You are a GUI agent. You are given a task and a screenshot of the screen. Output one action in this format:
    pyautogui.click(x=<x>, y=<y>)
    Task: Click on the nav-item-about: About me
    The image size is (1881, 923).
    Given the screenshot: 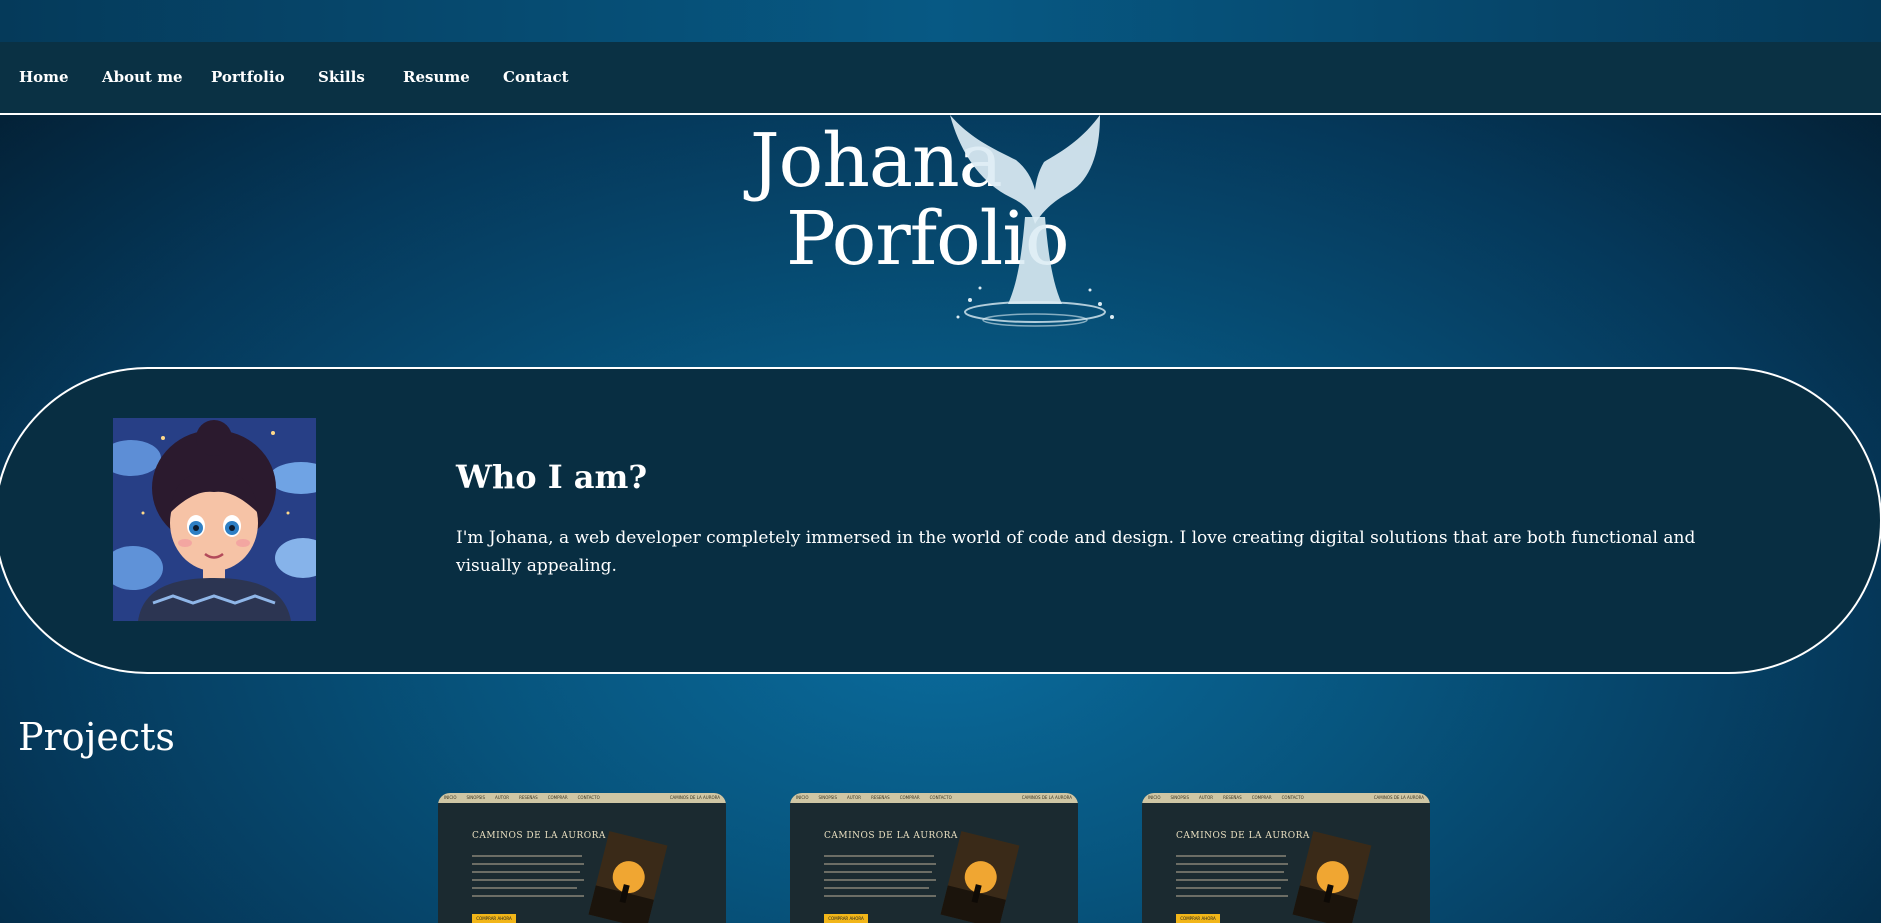 What is the action you would take?
    pyautogui.click(x=142, y=77)
    